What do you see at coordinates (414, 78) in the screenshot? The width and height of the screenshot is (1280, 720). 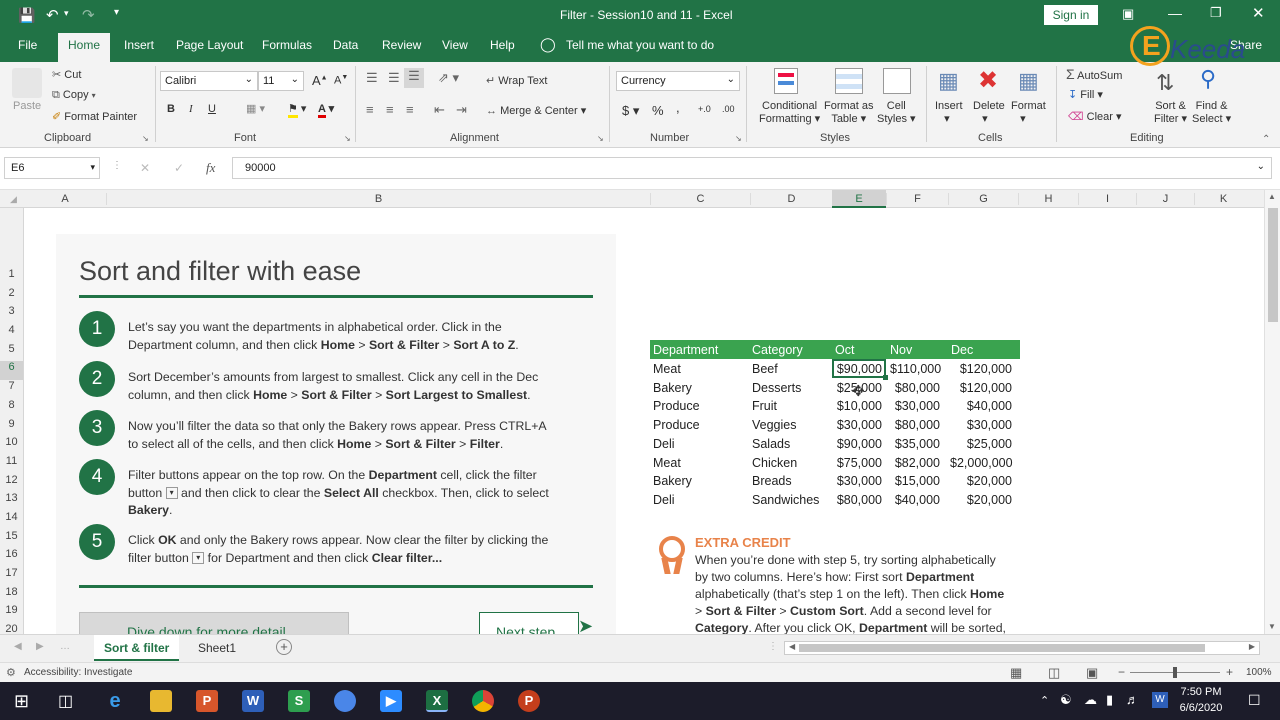 I see `align-bottom-icon: ☰` at bounding box center [414, 78].